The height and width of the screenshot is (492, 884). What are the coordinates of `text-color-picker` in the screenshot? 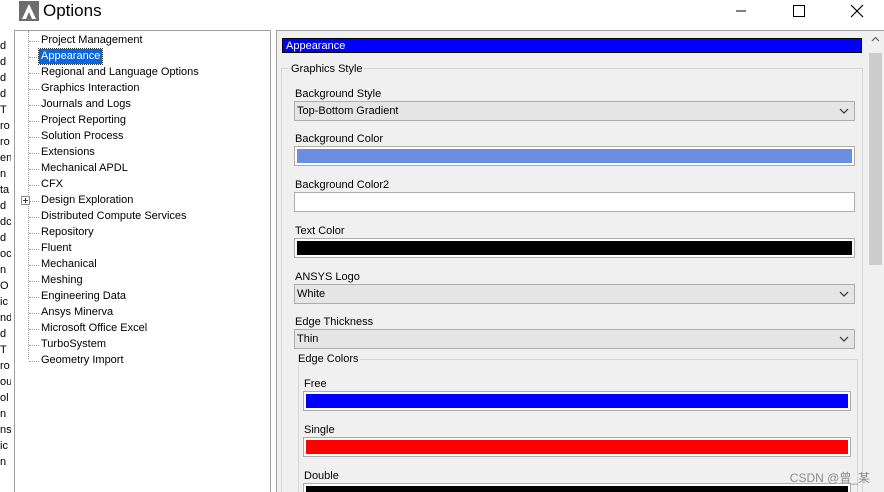 It's located at (574, 248).